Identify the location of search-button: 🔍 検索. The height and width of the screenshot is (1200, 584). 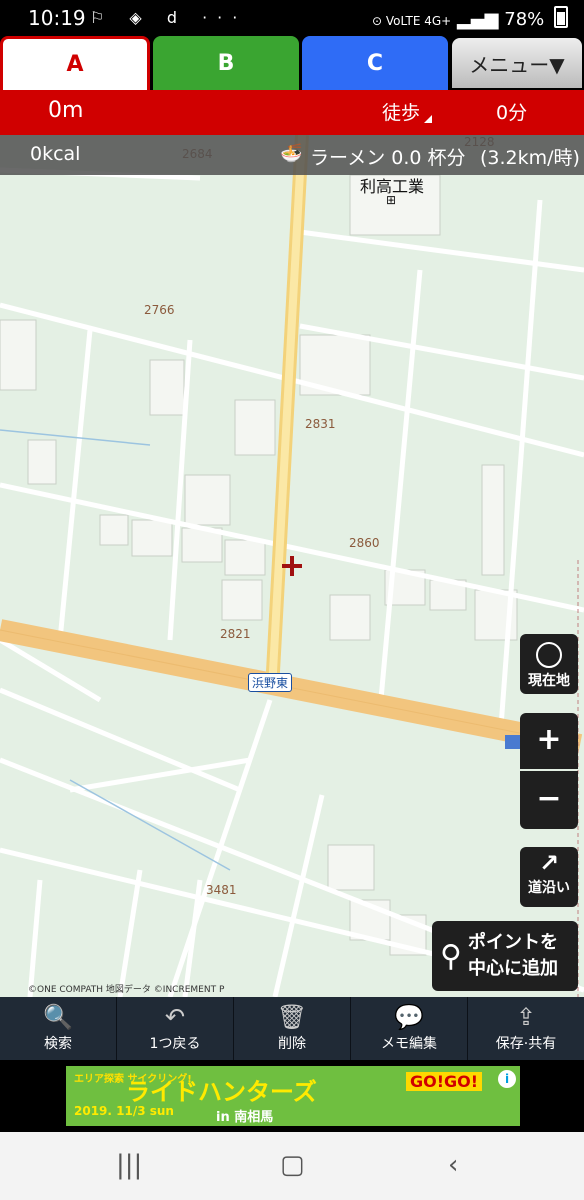
(58, 1028).